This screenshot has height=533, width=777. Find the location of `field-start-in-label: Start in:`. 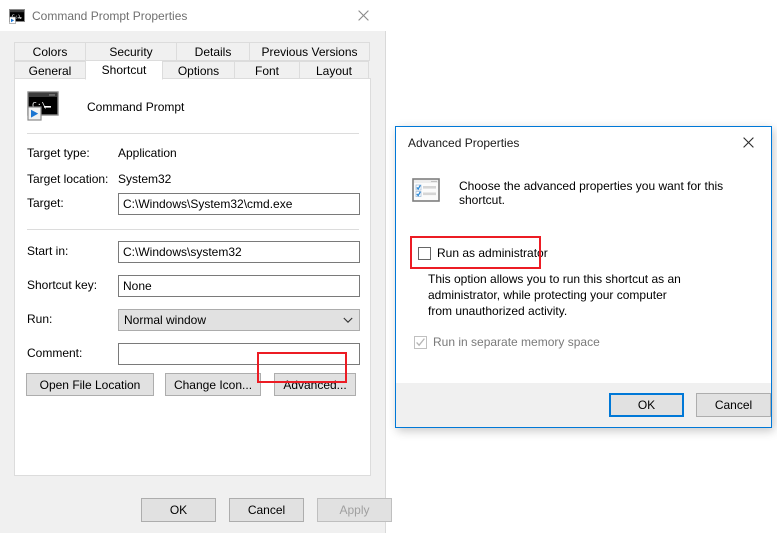

field-start-in-label: Start in: is located at coordinates (48, 251).